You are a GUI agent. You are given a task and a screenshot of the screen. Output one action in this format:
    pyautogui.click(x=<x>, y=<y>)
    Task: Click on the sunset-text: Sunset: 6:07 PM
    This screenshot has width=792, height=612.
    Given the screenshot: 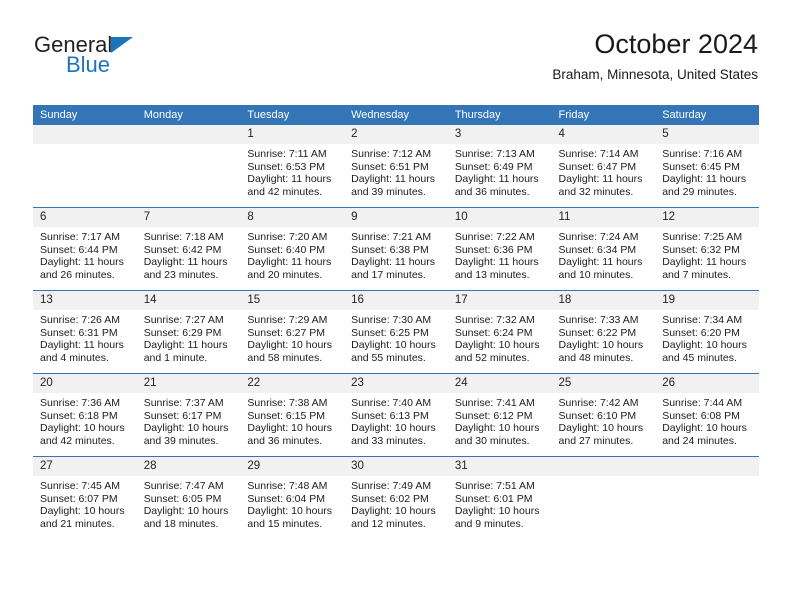 What is the action you would take?
    pyautogui.click(x=79, y=498)
    